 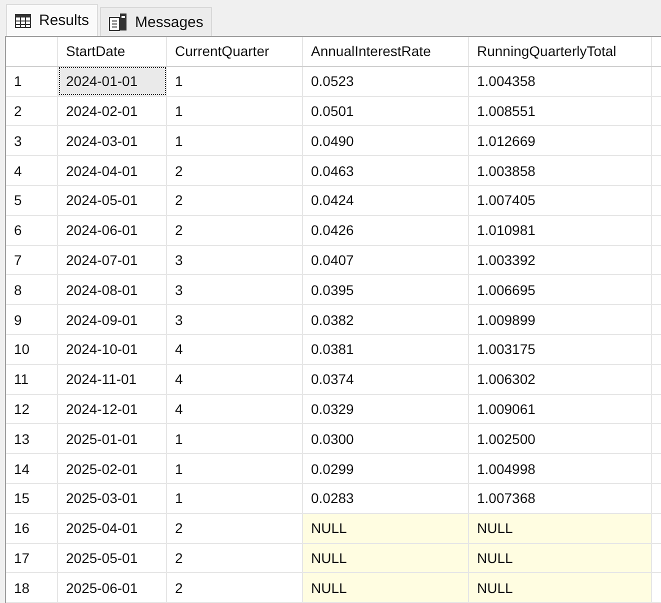 I want to click on table-cell: 1.007368, so click(x=560, y=498).